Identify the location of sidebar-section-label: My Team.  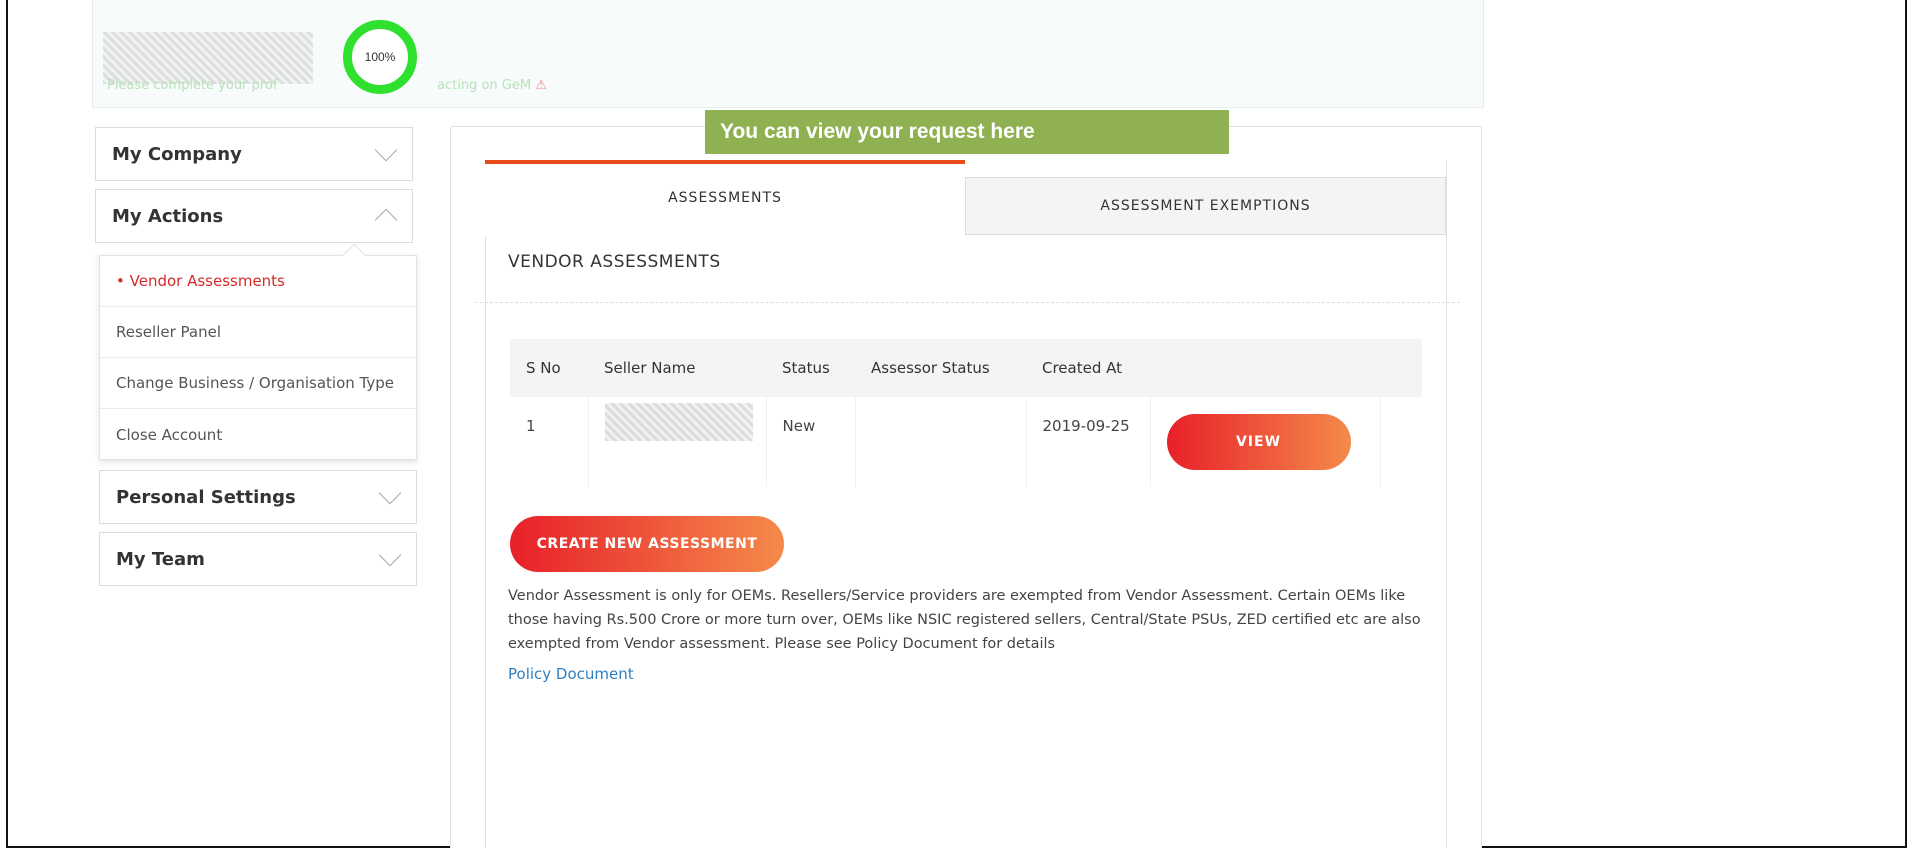
(160, 559).